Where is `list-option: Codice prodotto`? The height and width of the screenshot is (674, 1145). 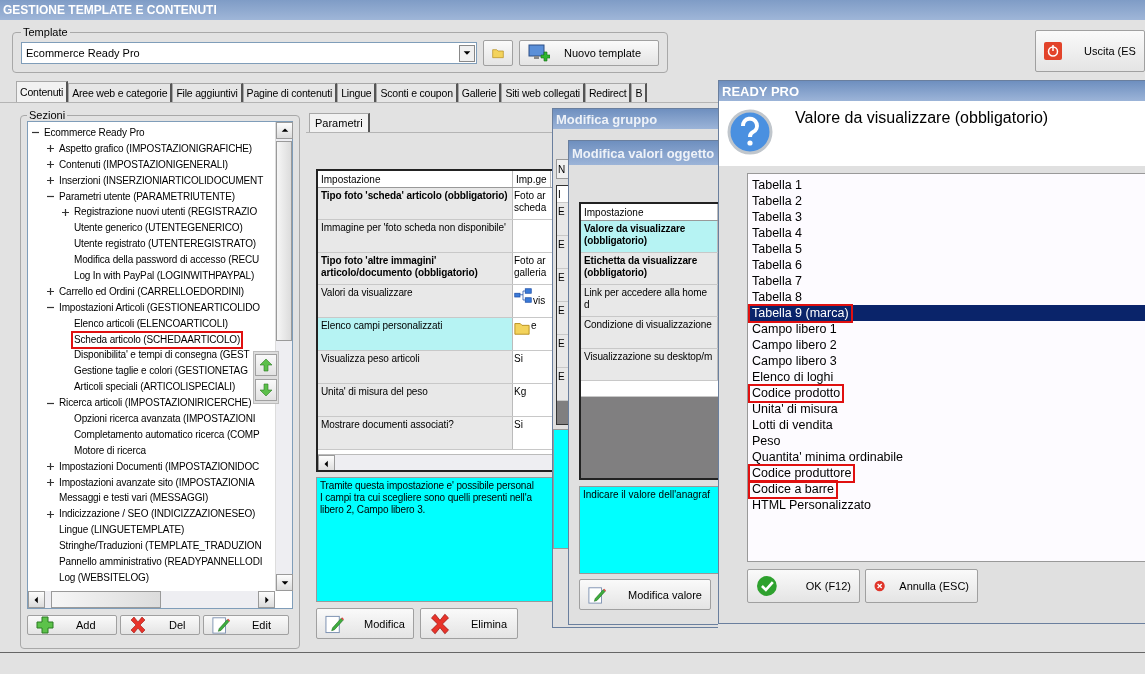 list-option: Codice prodotto is located at coordinates (947, 393).